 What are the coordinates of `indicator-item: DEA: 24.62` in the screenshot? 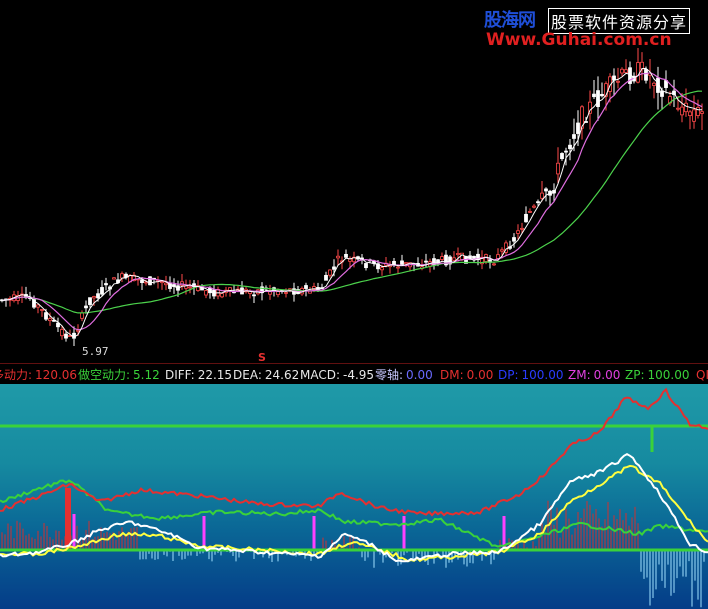 It's located at (266, 375).